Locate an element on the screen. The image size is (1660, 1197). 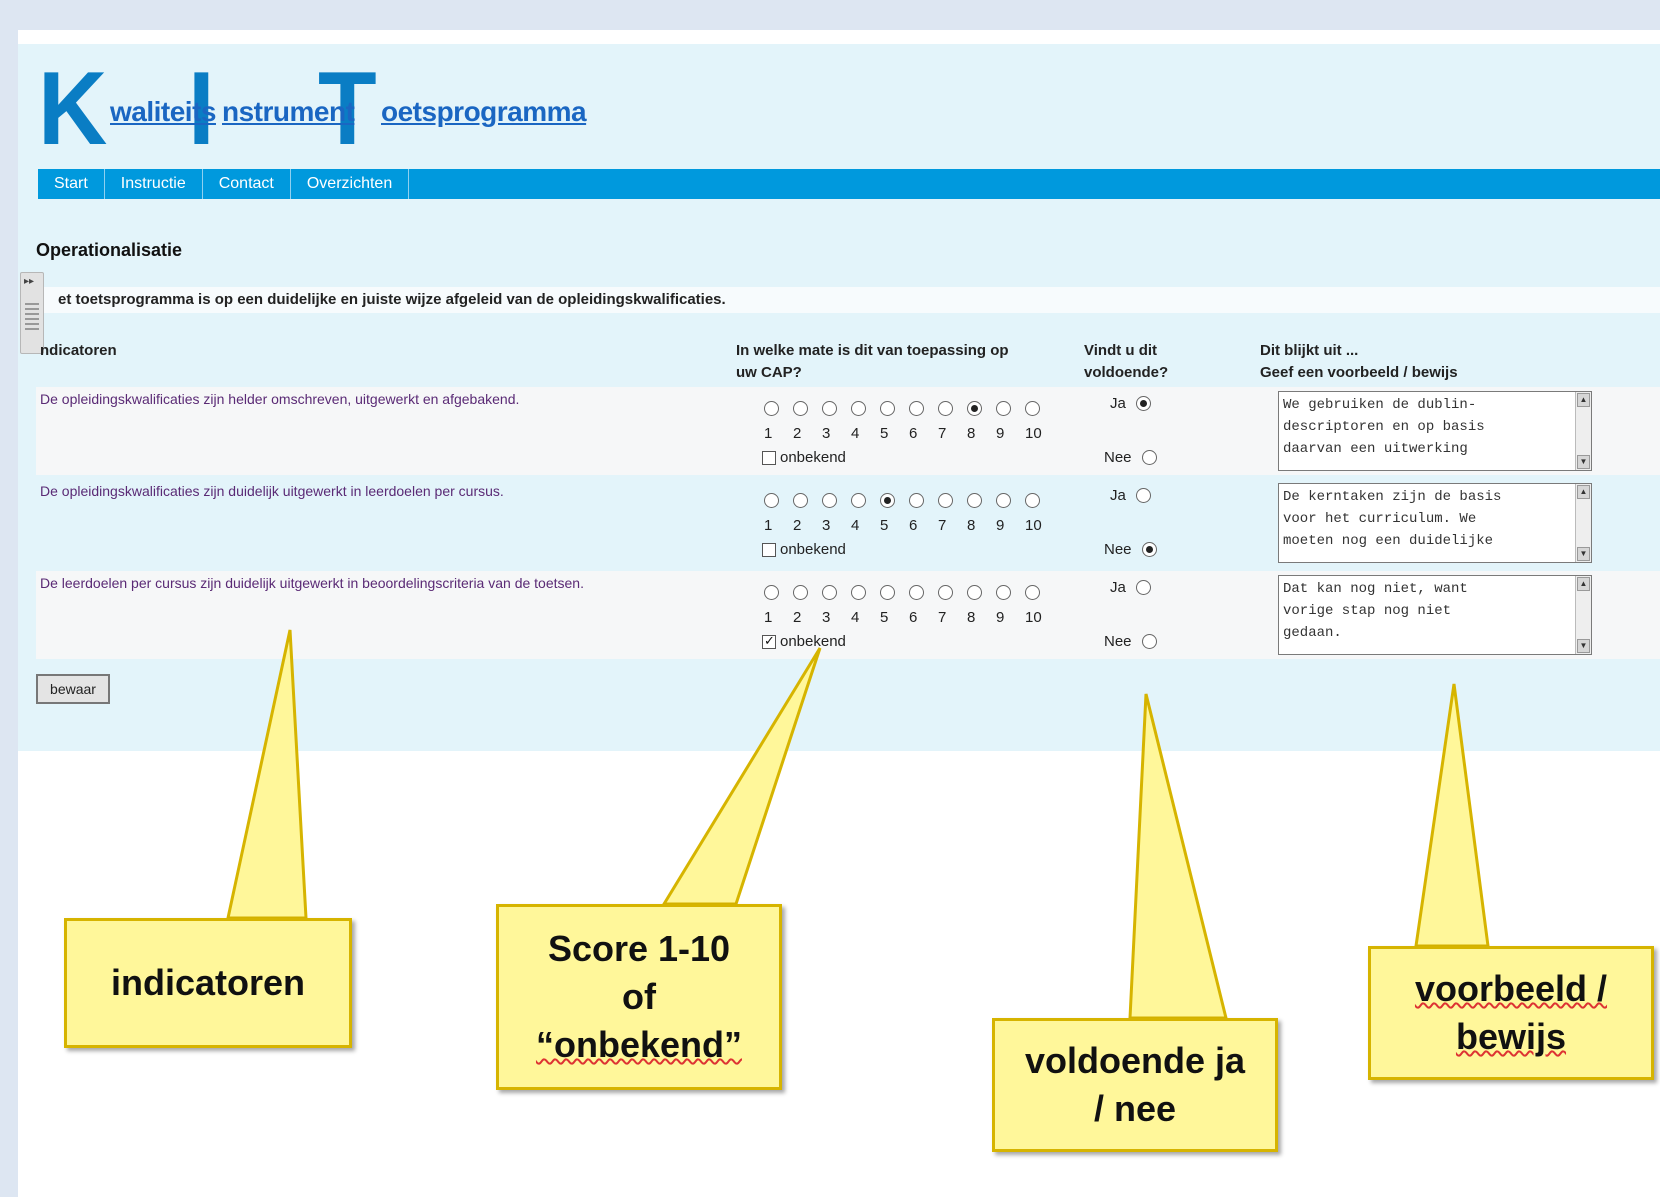
score-number: 10 is located at coordinates (1033, 617).